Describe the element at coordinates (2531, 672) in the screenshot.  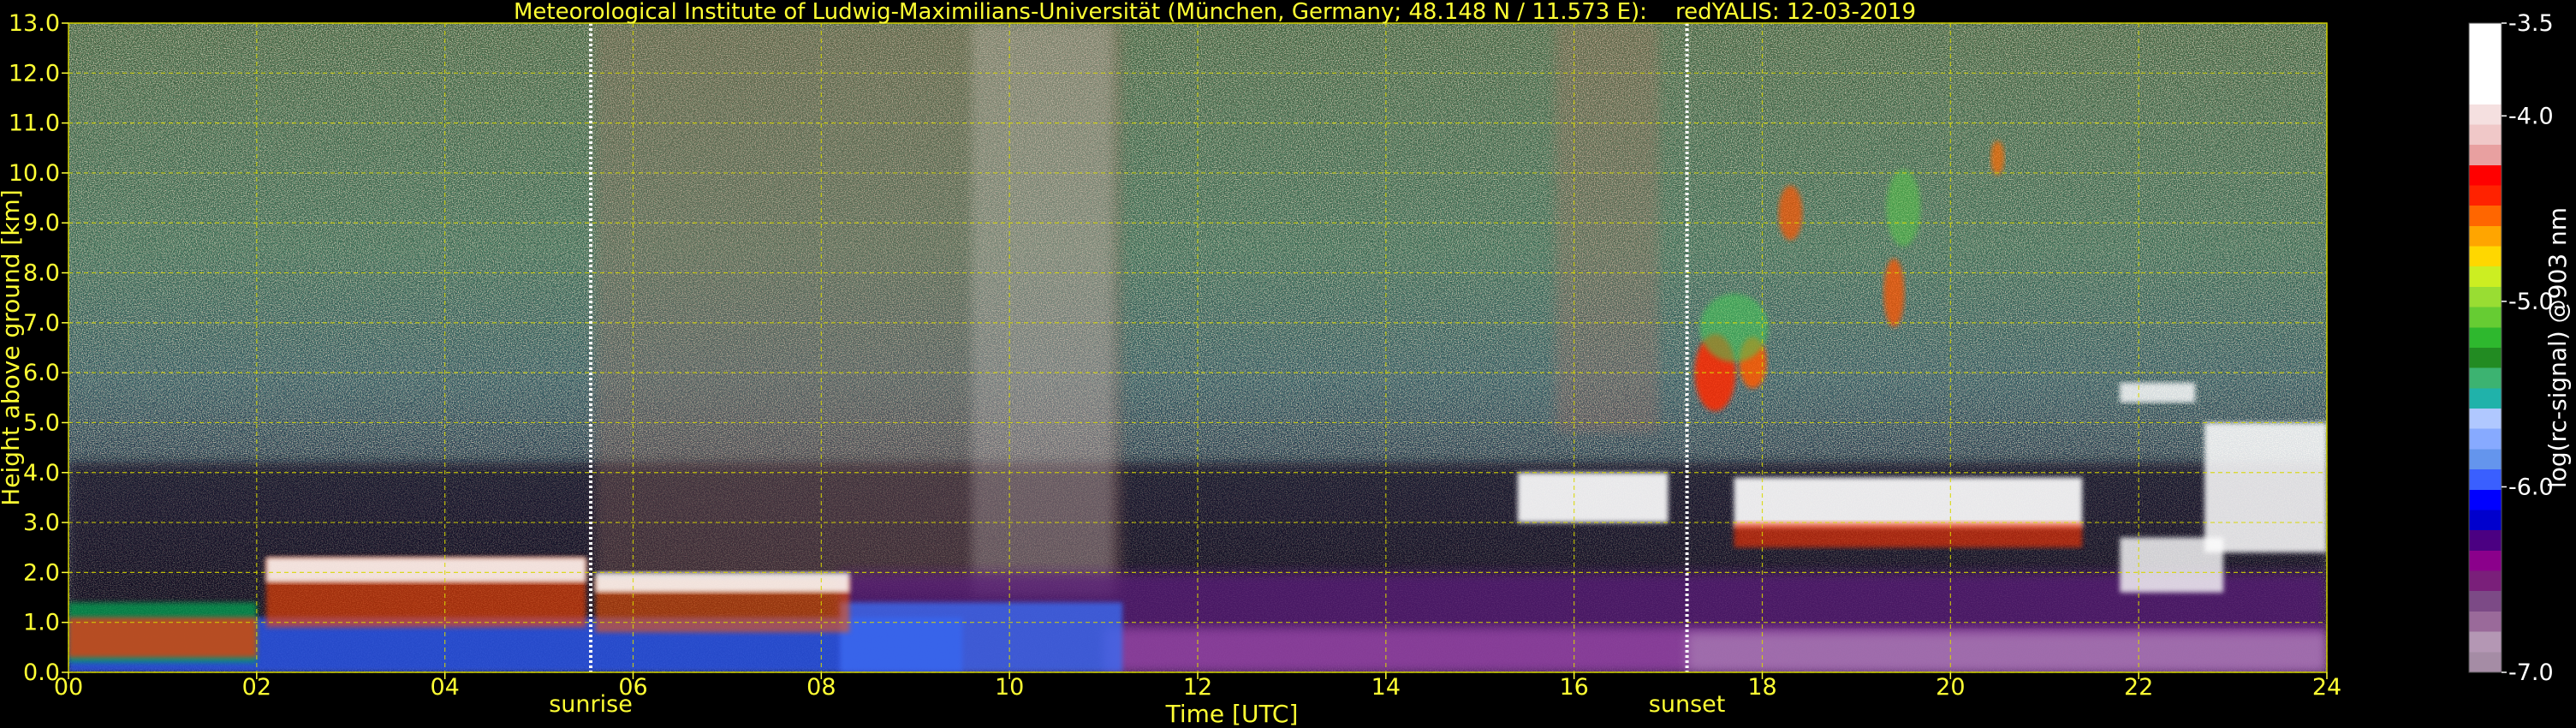
I see `colorbar-tick-label: -7.0` at that location.